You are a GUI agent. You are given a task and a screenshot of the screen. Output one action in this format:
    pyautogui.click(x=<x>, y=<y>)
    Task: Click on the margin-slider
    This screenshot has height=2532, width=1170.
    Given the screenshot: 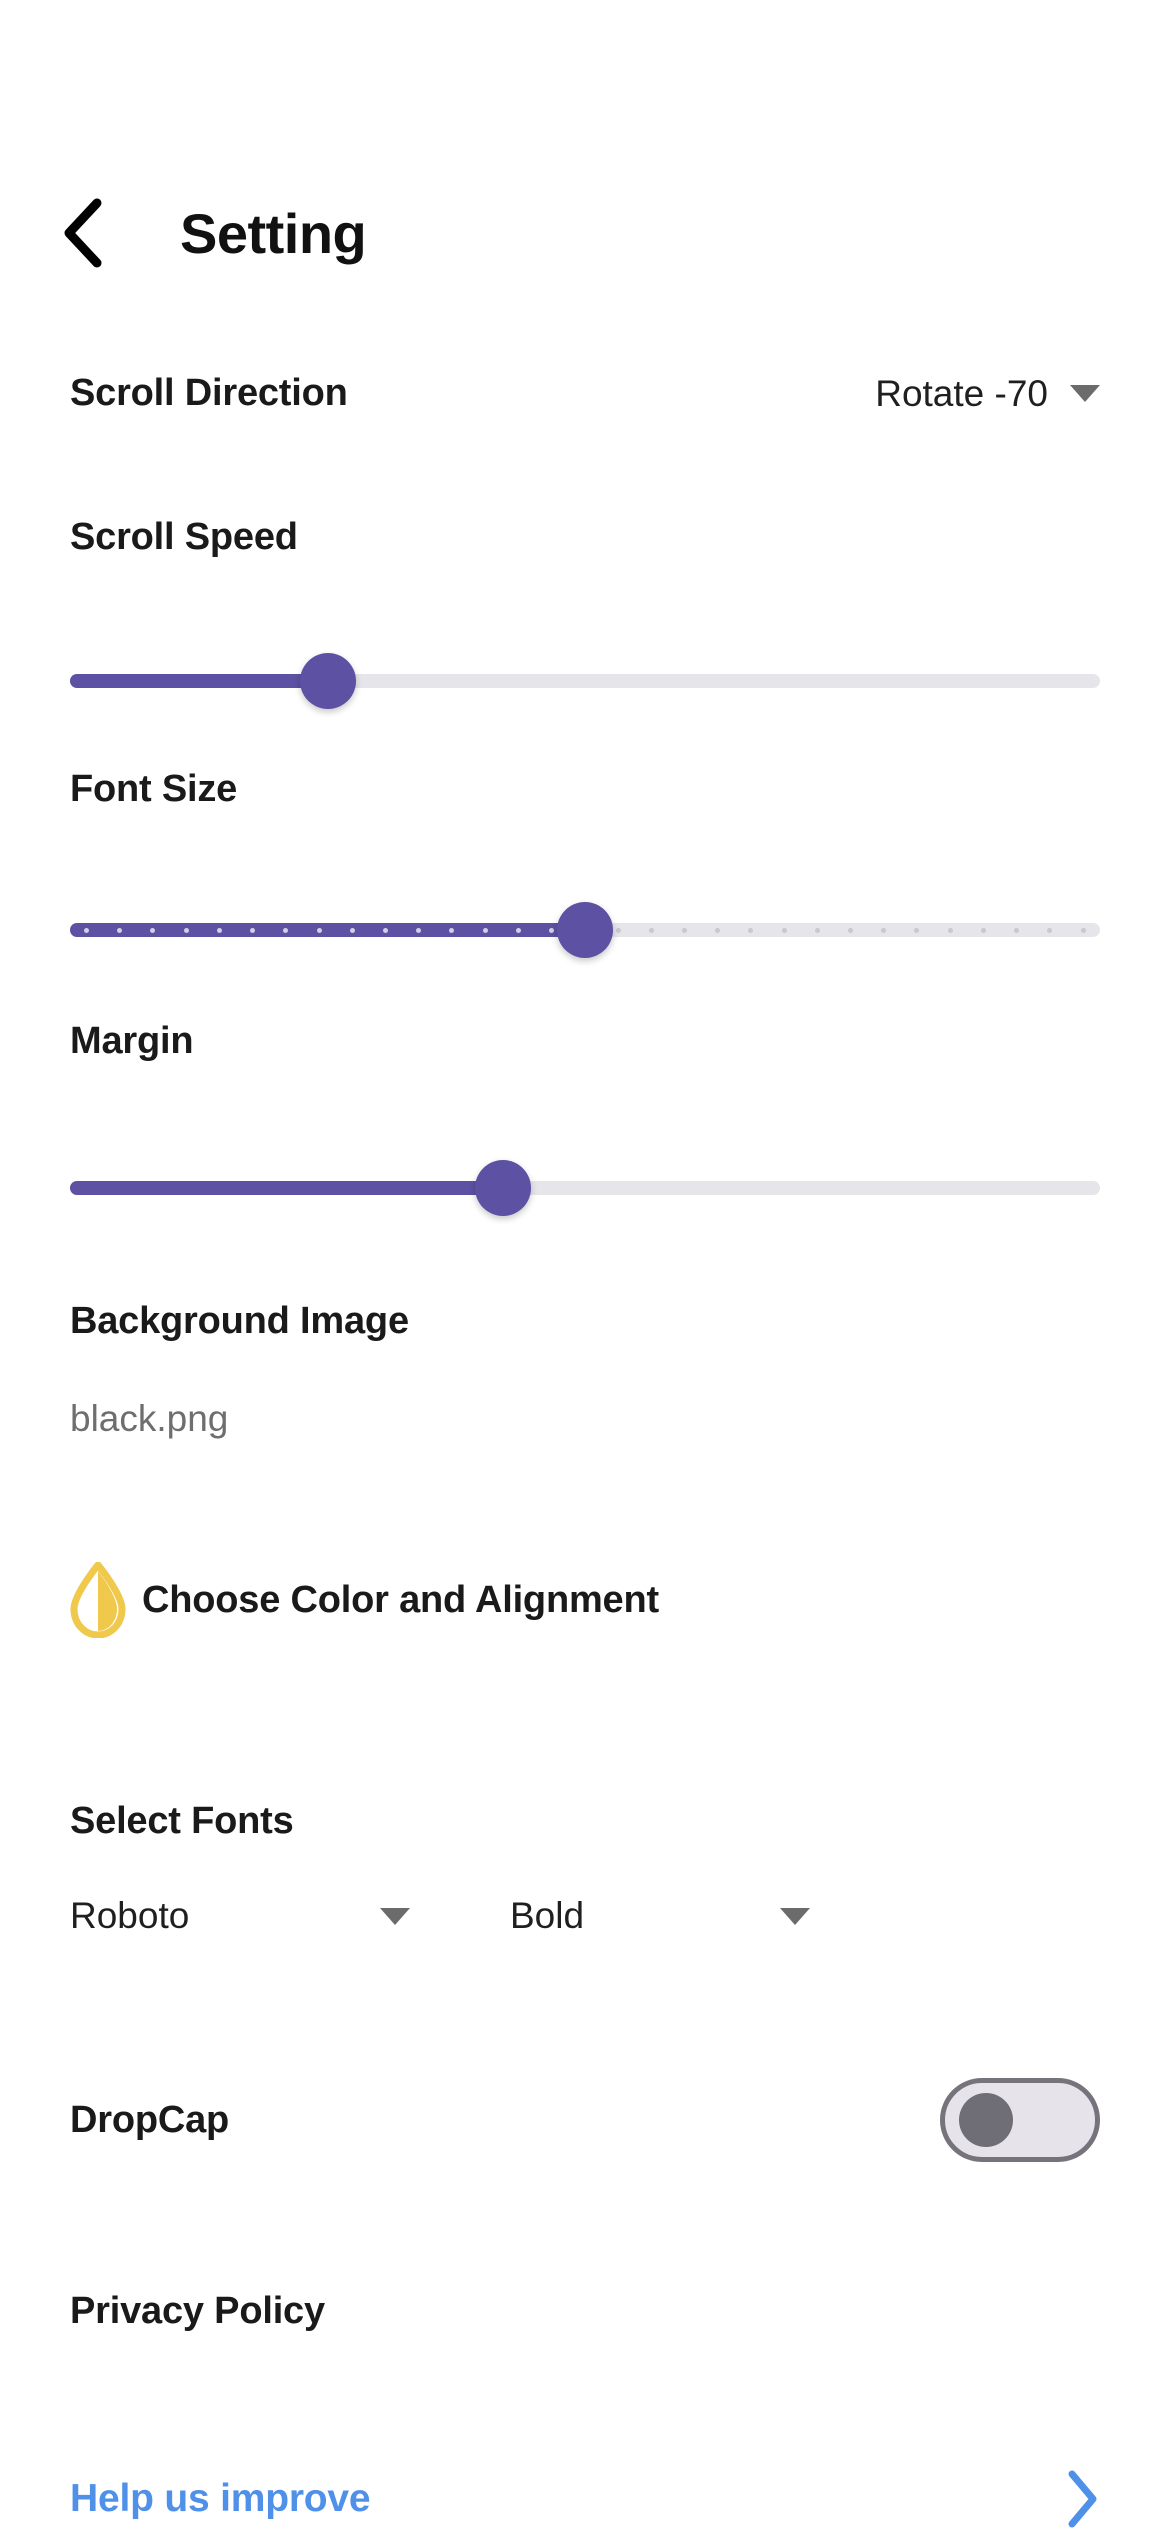 What is the action you would take?
    pyautogui.click(x=585, y=1188)
    